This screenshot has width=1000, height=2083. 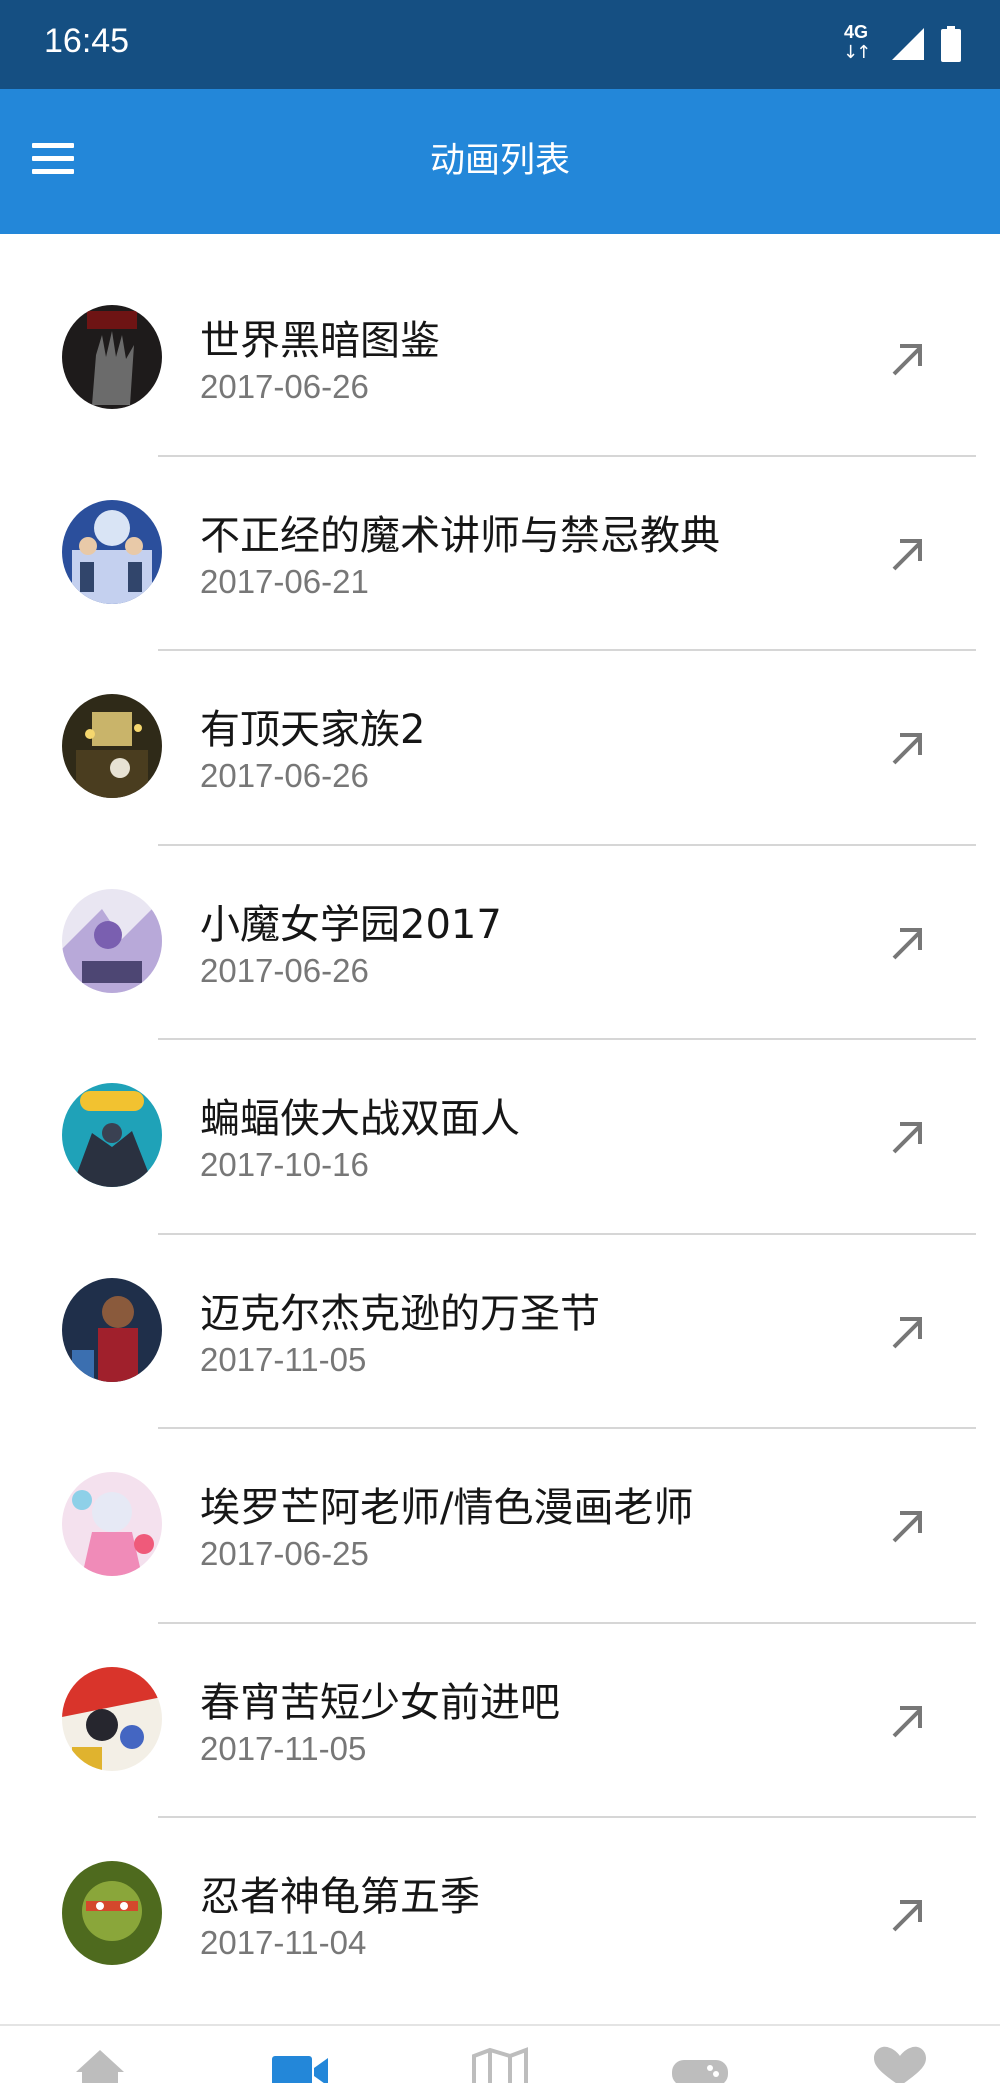 What do you see at coordinates (856, 32) in the screenshot?
I see `network-type-label: 4G` at bounding box center [856, 32].